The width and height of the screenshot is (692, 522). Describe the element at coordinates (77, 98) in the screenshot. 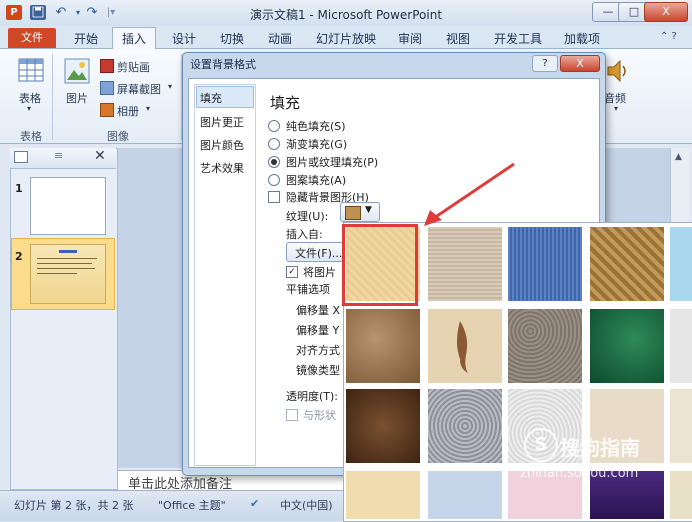

I see `picture-label: 图片` at that location.